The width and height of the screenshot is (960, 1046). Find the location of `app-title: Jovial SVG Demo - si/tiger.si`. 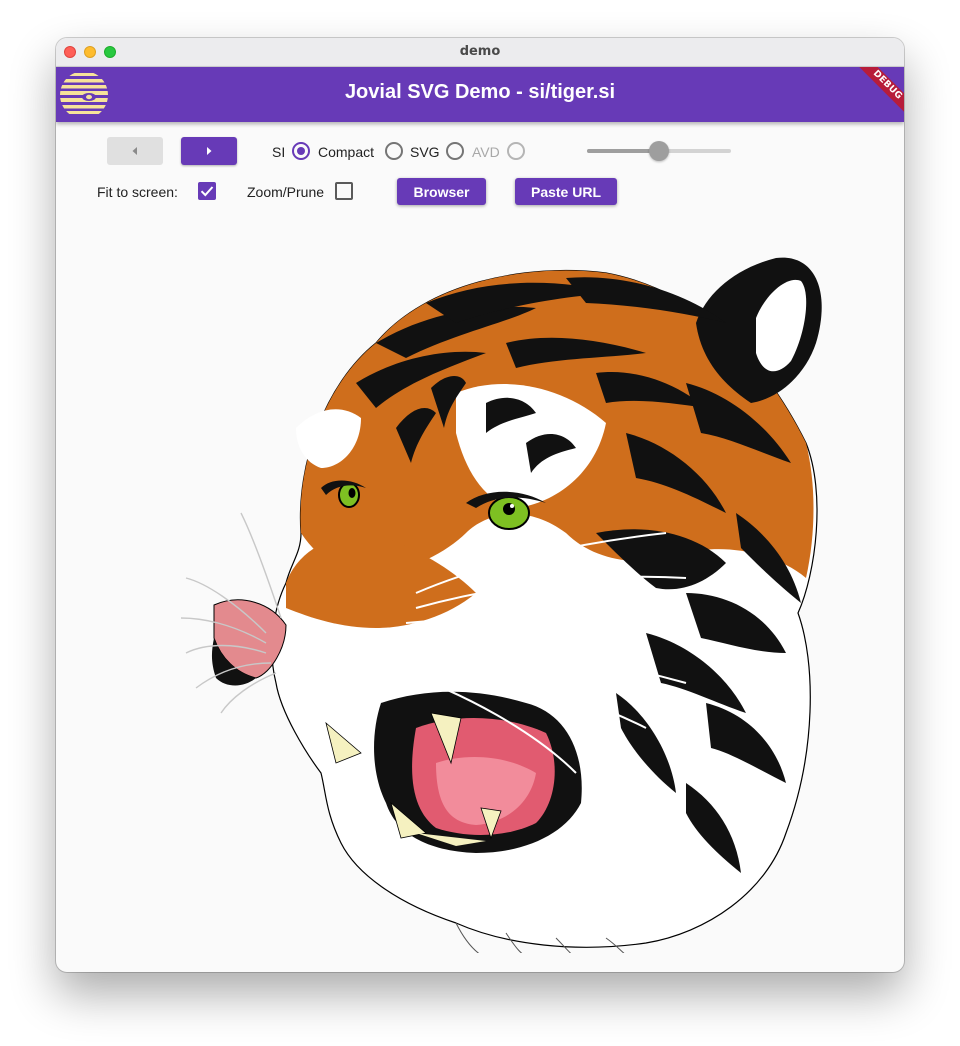

app-title: Jovial SVG Demo - si/tiger.si is located at coordinates (480, 92).